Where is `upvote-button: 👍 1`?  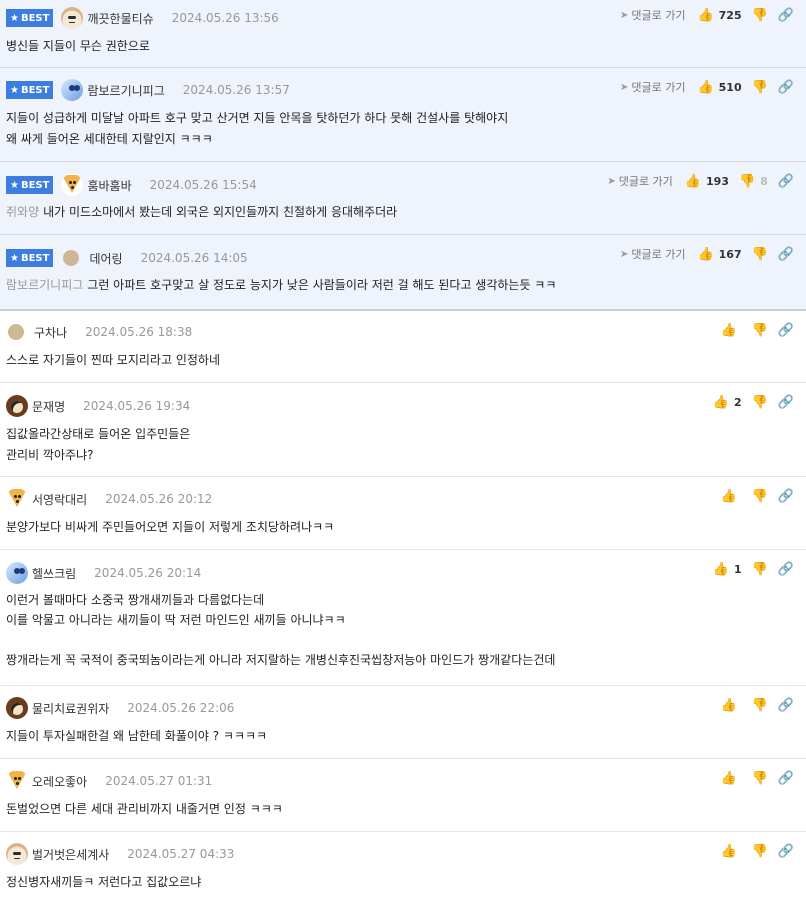
upvote-button: 👍 1 is located at coordinates (727, 569).